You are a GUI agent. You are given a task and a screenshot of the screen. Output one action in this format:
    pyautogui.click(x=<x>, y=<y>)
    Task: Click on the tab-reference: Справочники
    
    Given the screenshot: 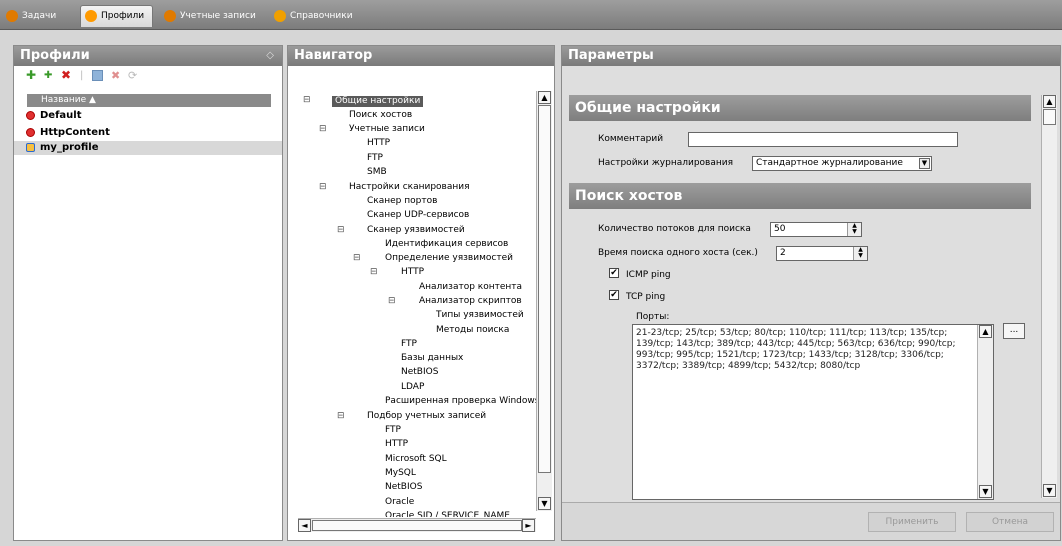 What is the action you would take?
    pyautogui.click(x=315, y=16)
    